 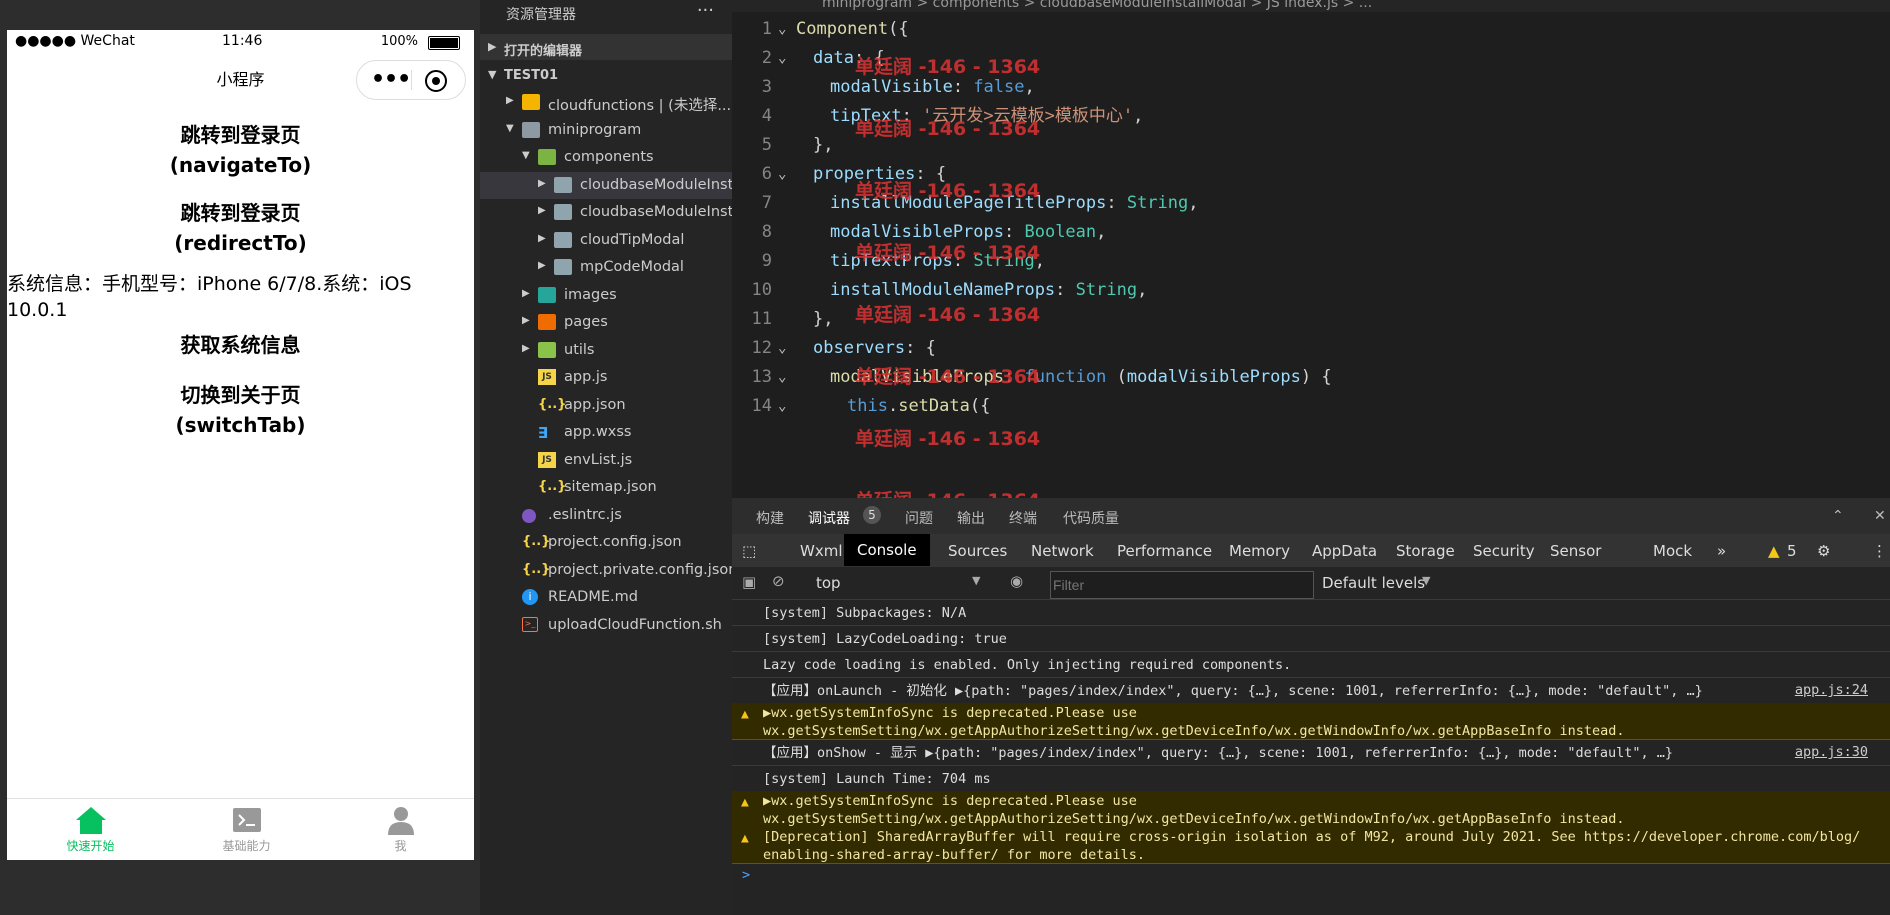 I want to click on tree-item: {..} sitemap.json, so click(x=606, y=487).